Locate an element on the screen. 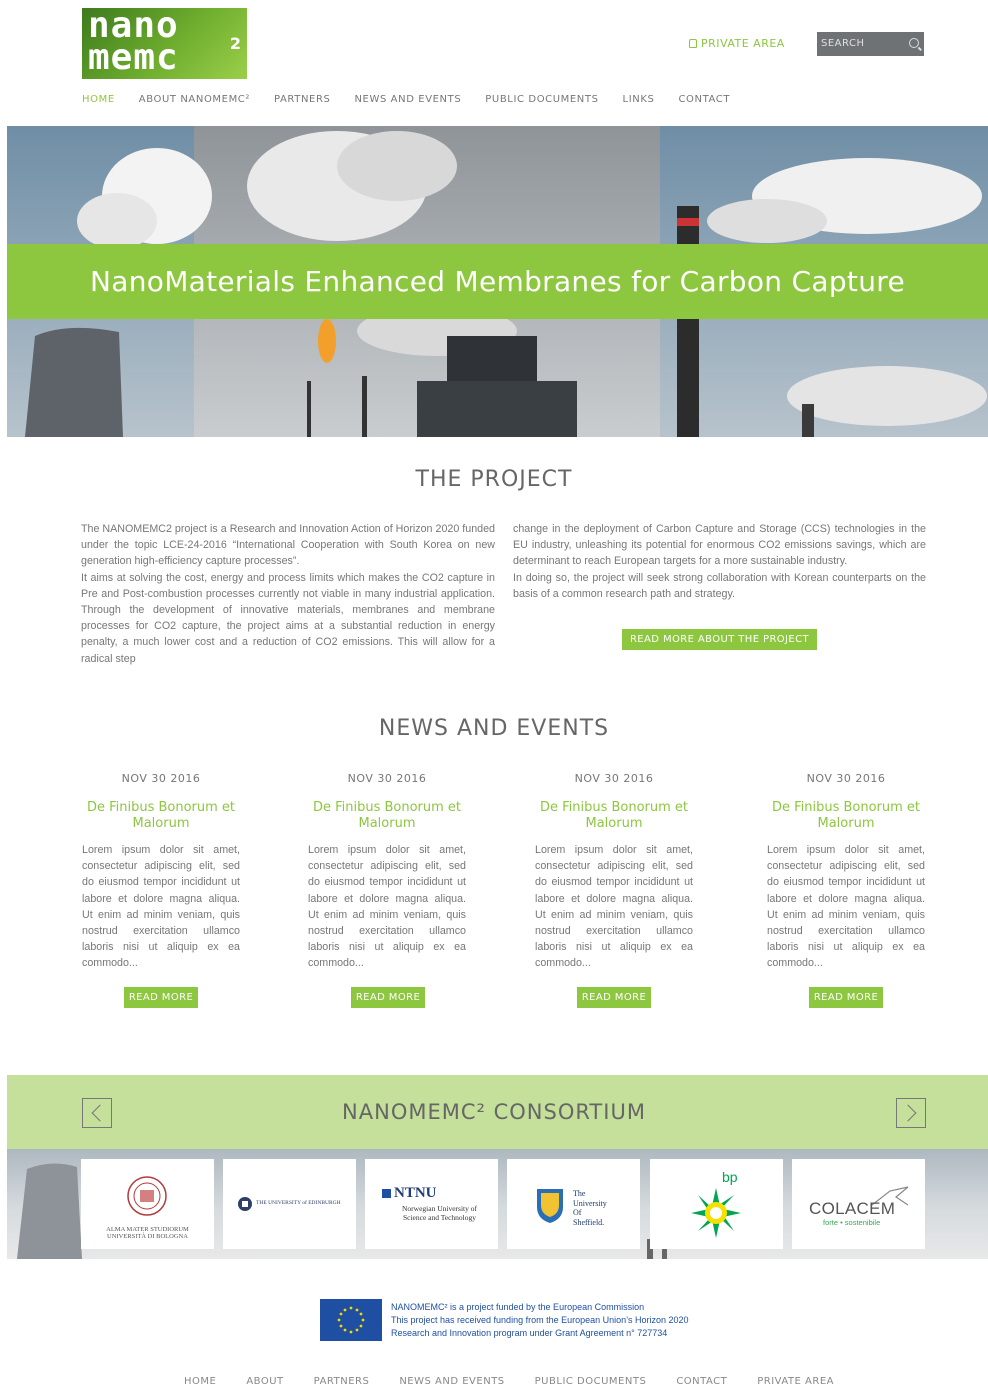  sheffield-line3: Of is located at coordinates (577, 1212).